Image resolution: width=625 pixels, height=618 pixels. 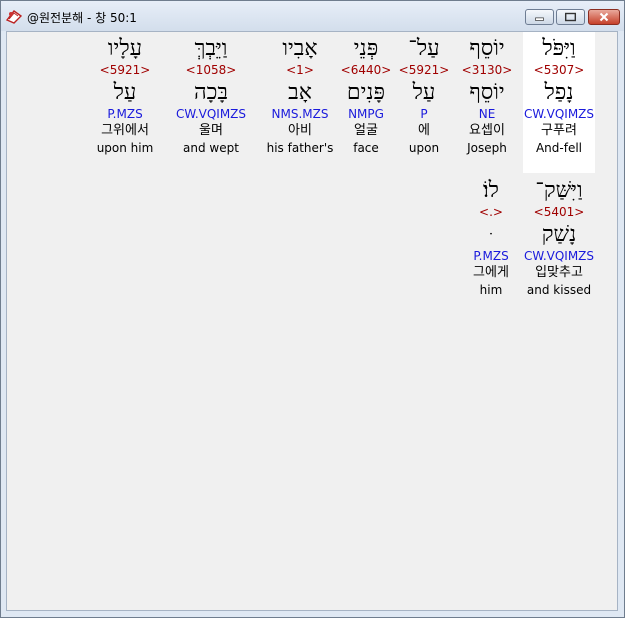 What do you see at coordinates (366, 114) in the screenshot?
I see `parsing-code: NMPG` at bounding box center [366, 114].